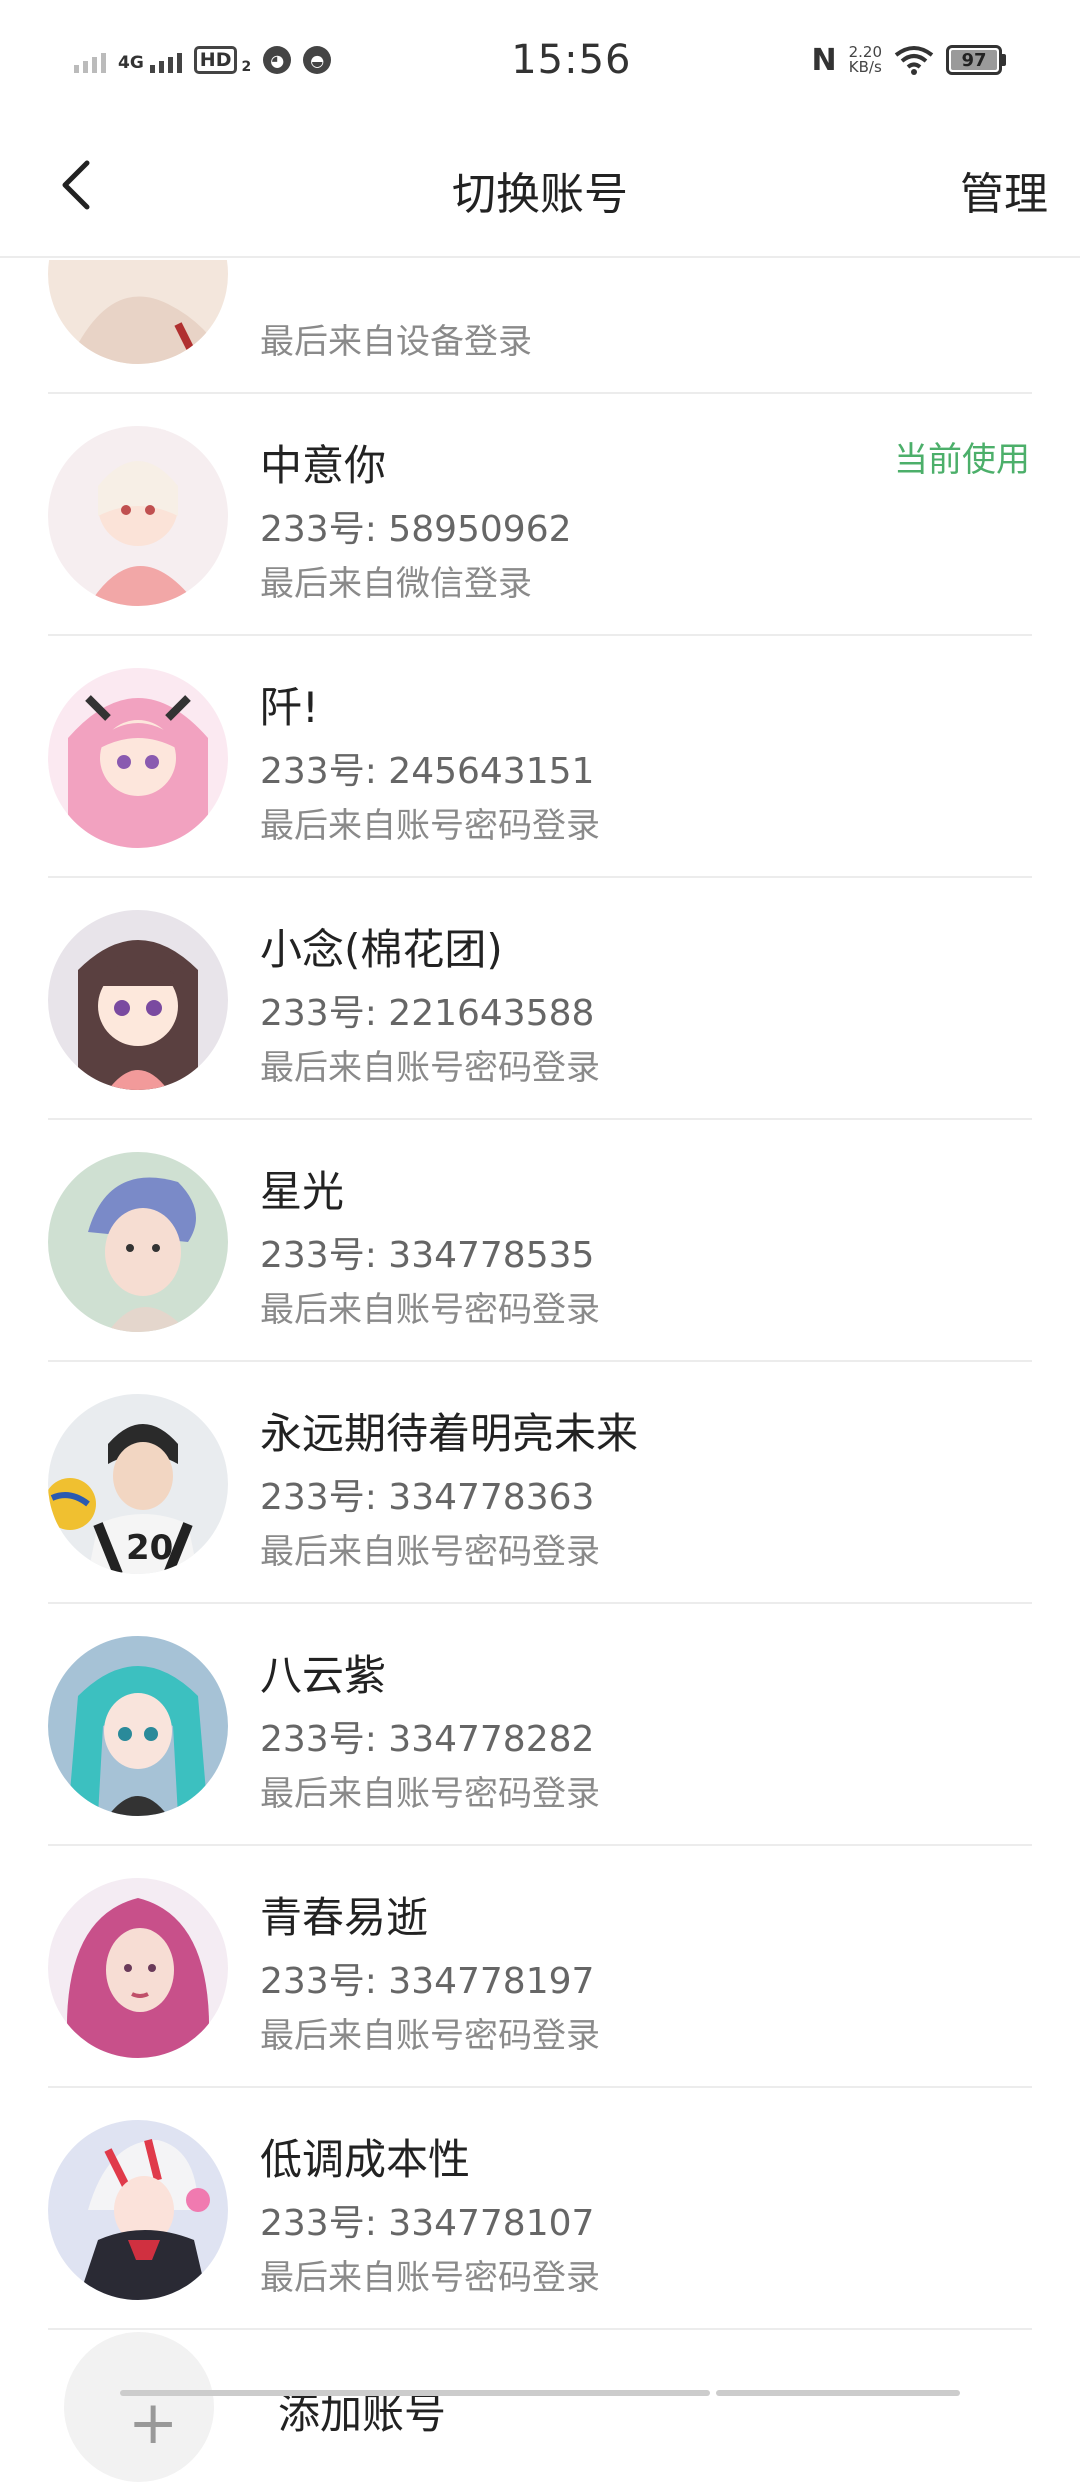 The image size is (1080, 2482). What do you see at coordinates (914, 60) in the screenshot?
I see `wifi-icon` at bounding box center [914, 60].